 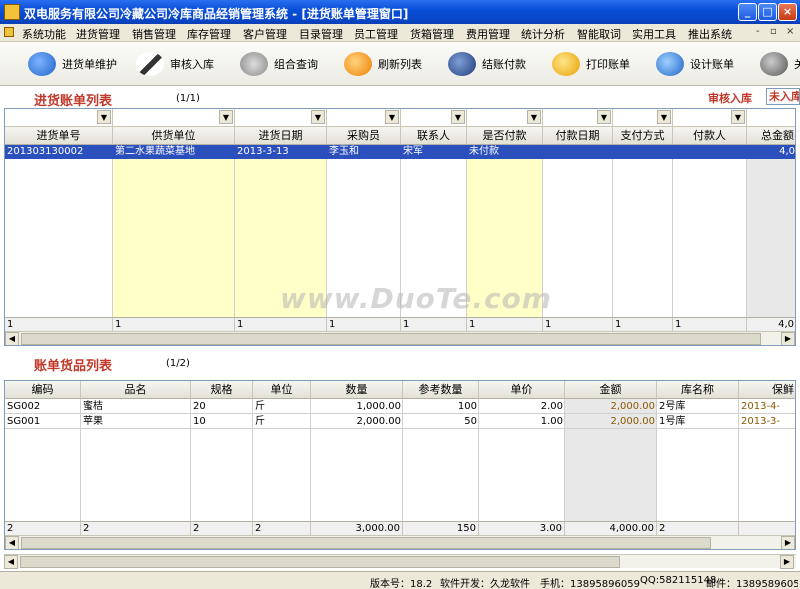 I want to click on design-bill-button: 设计账单, so click(x=695, y=64).